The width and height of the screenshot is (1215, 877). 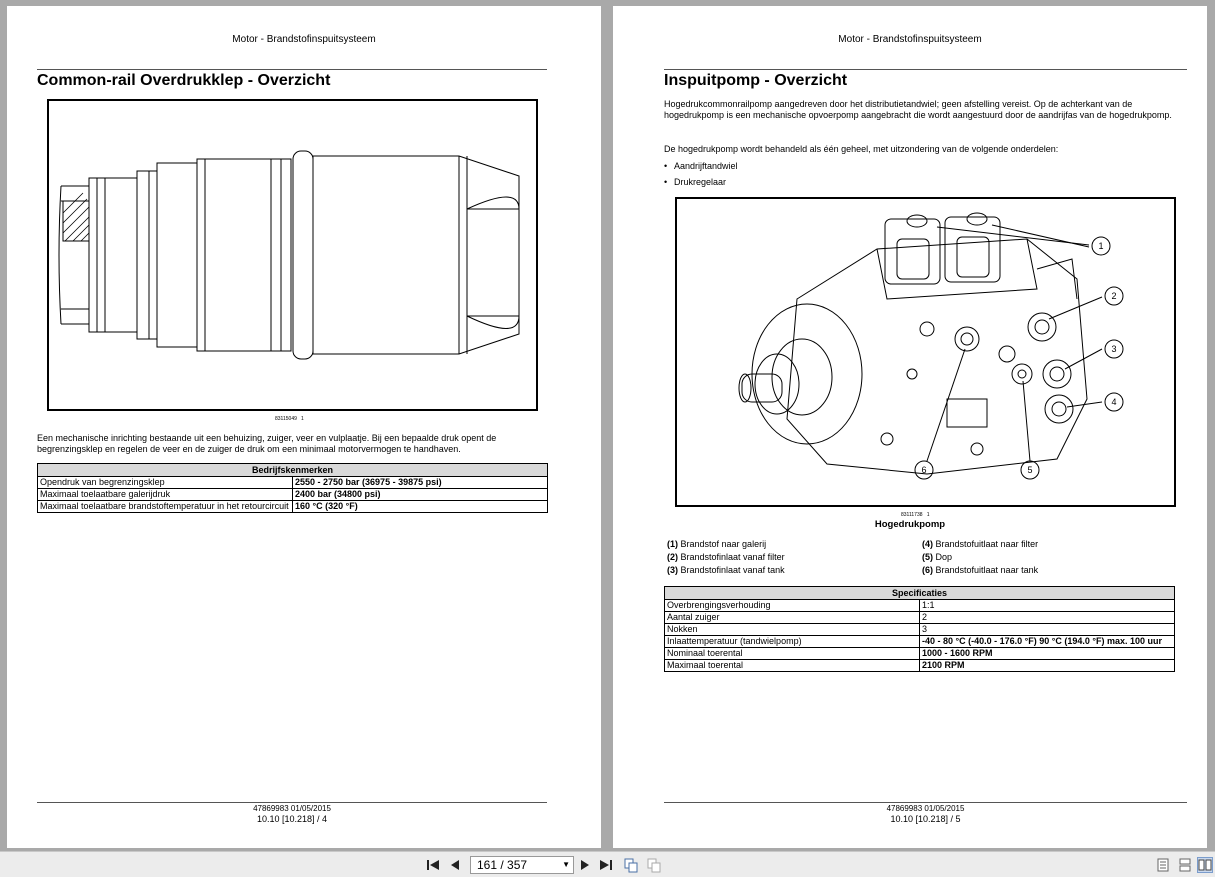 I want to click on chevron-down-icon: ▼, so click(x=566, y=864).